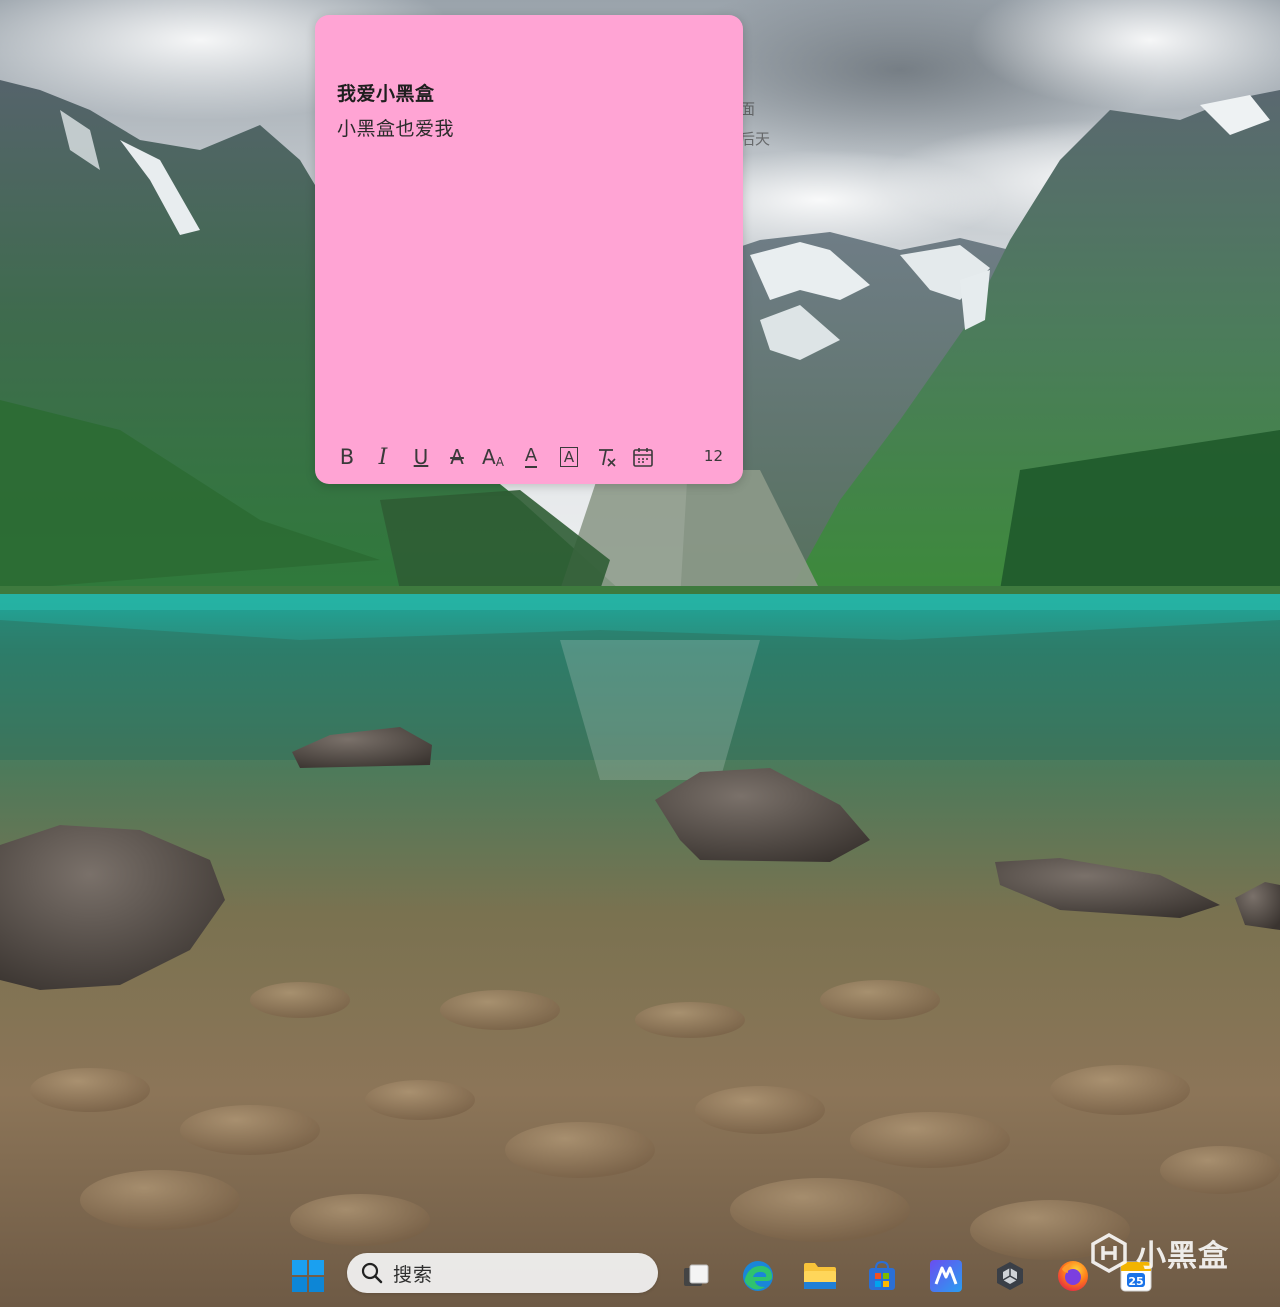 The width and height of the screenshot is (1280, 1307). I want to click on xiaoheihe-watermark: 小黑盒, so click(1181, 1253).